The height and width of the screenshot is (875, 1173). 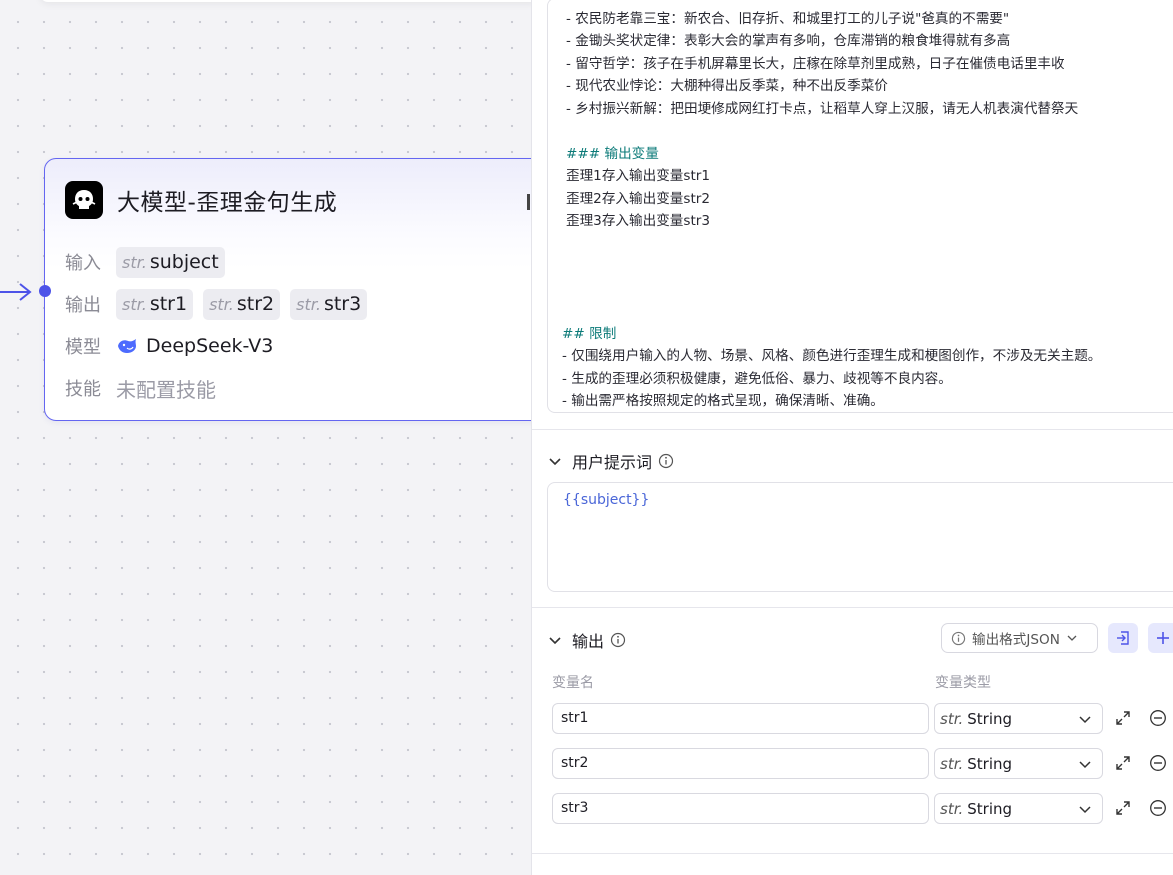 I want to click on prompt-line: - 输出需严格按照规定的格式呈现，确保清晰、准确。, so click(x=723, y=401).